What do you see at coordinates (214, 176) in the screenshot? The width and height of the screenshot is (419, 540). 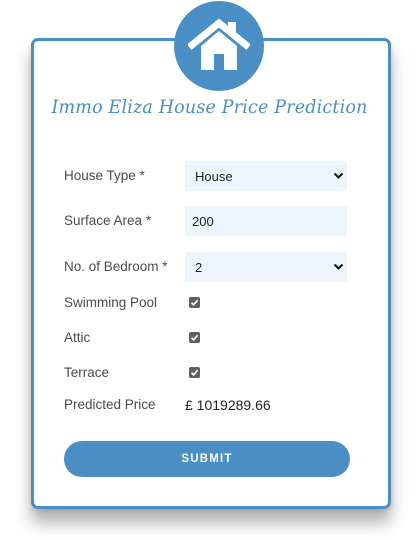 I see `house-type-value: House` at bounding box center [214, 176].